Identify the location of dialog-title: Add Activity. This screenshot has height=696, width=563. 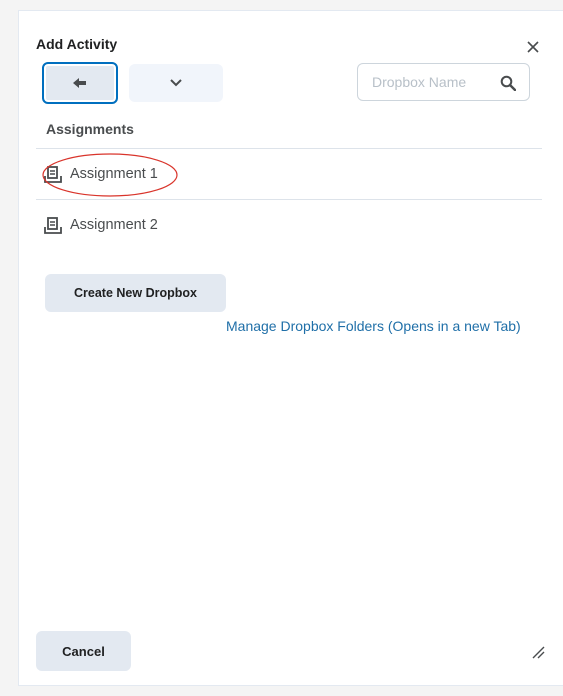
(77, 44).